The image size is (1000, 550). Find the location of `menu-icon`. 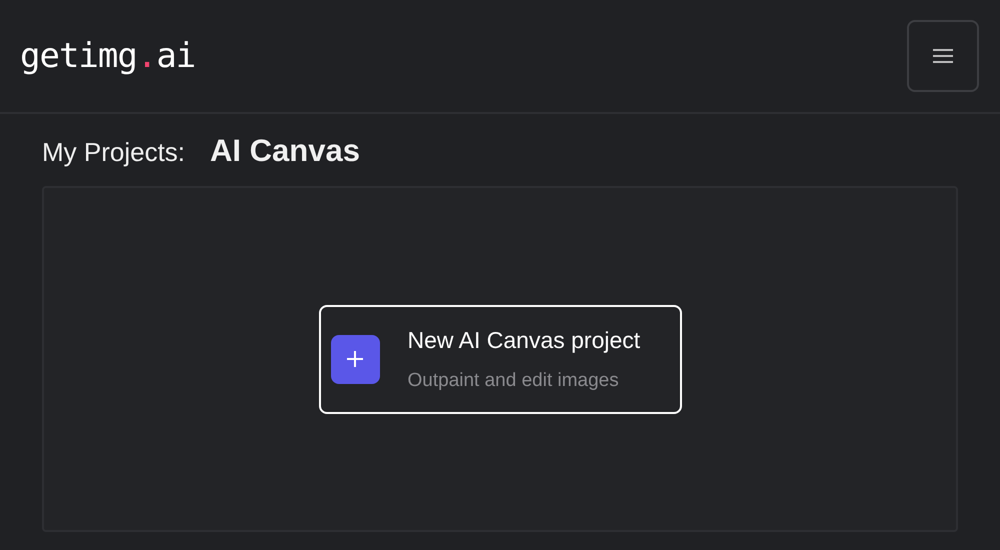

menu-icon is located at coordinates (943, 56).